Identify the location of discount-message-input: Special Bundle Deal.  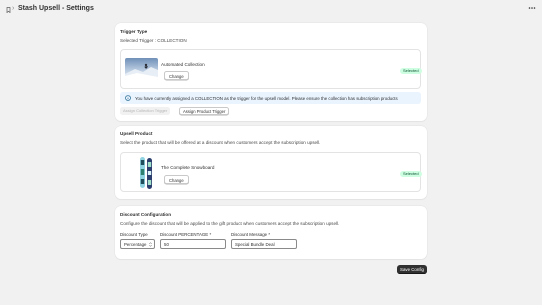
(264, 244).